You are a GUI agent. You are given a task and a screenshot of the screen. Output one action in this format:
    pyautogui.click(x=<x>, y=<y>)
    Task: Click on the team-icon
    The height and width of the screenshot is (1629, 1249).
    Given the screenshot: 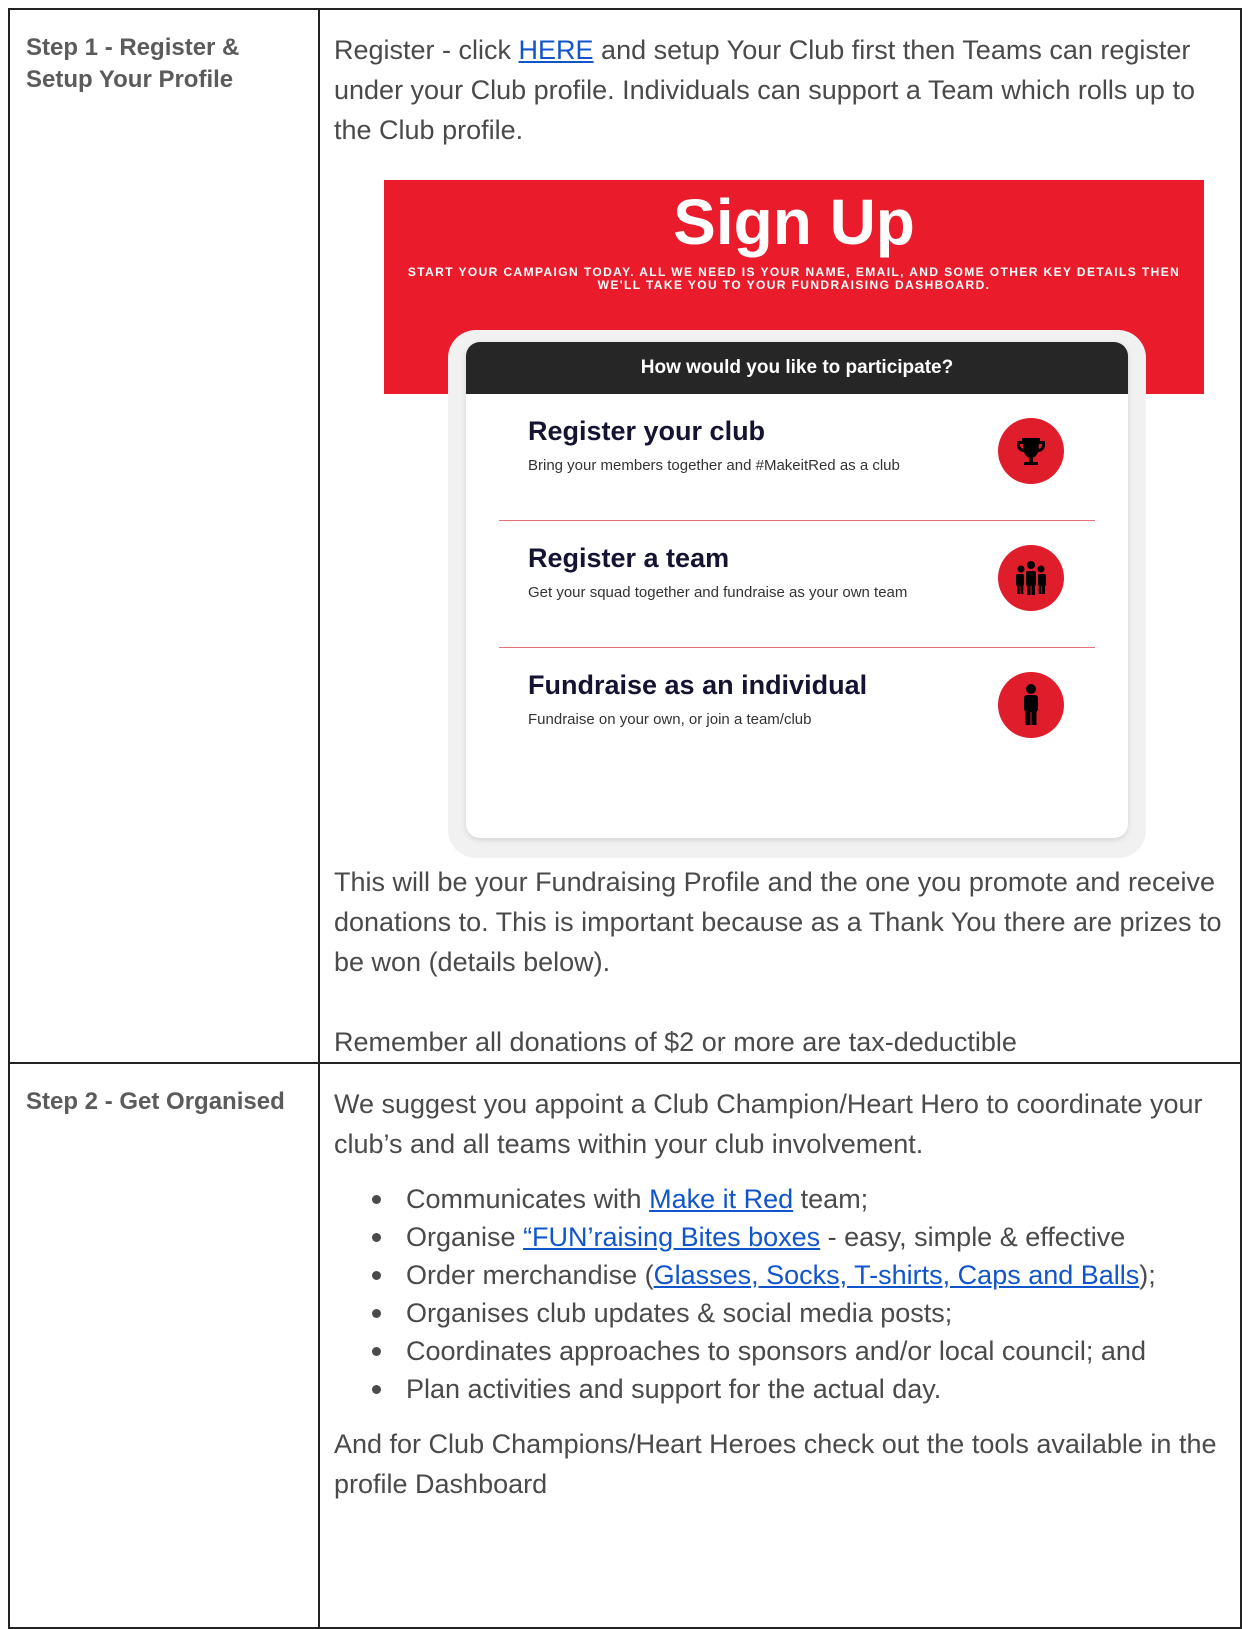 What is the action you would take?
    pyautogui.click(x=1031, y=578)
    